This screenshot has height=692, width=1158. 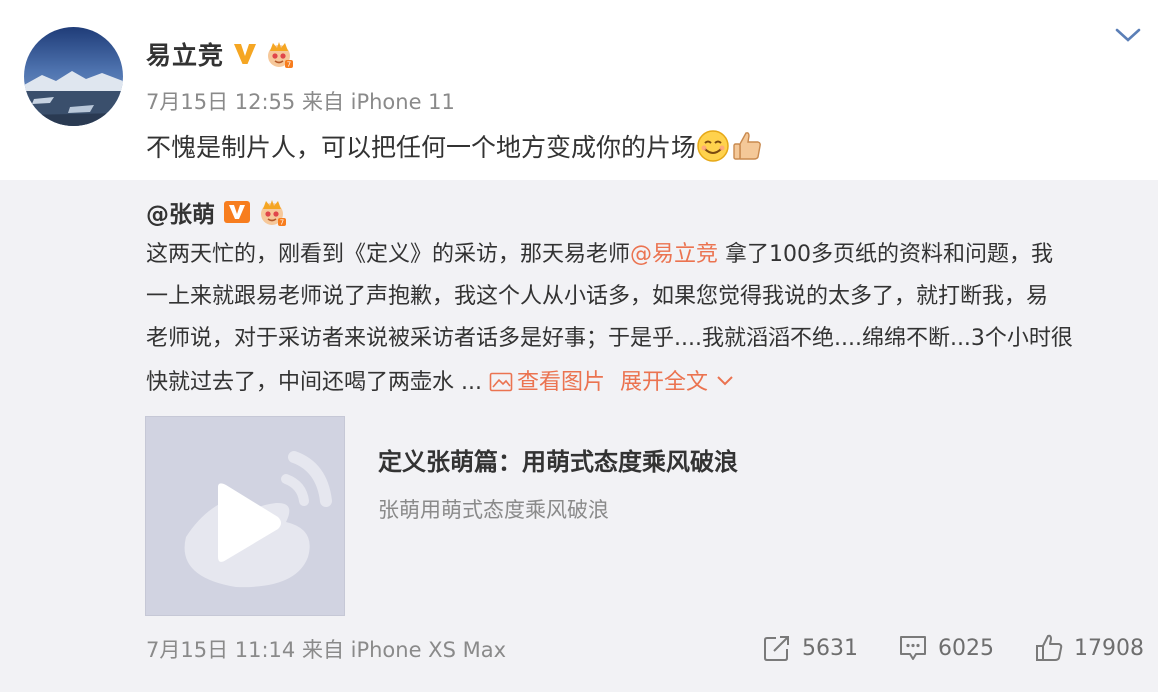 What do you see at coordinates (185, 54) in the screenshot?
I see `author-name: 易立竞` at bounding box center [185, 54].